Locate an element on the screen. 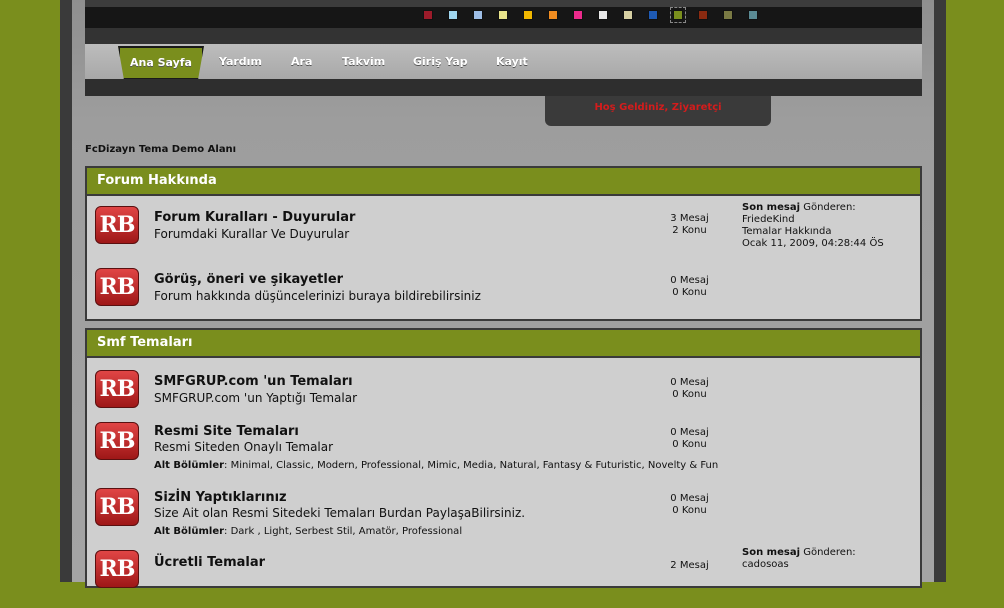 This screenshot has height=608, width=1004. last-post-date: Ocak 11, 2009, 04:28:44 ÖS is located at coordinates (813, 243).